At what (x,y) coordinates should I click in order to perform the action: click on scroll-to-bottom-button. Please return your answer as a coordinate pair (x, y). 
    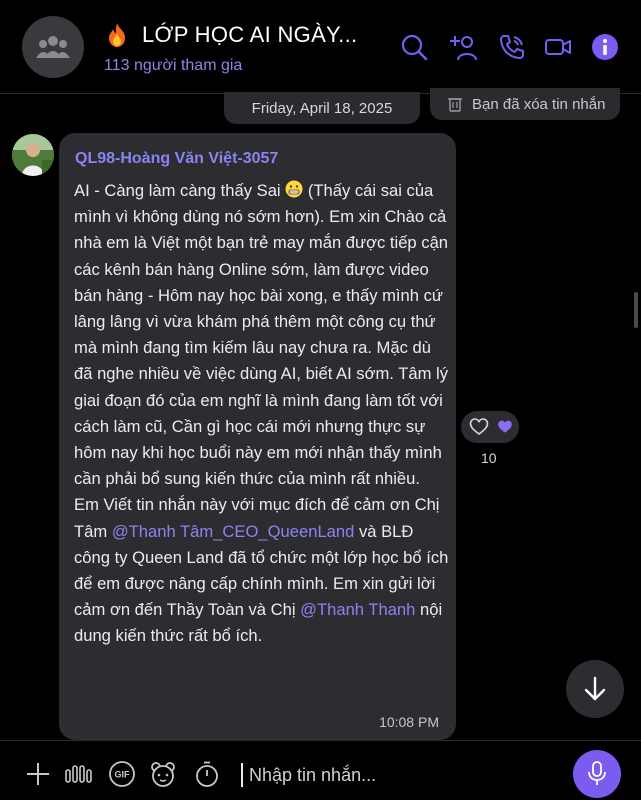
    Looking at the image, I should click on (595, 689).